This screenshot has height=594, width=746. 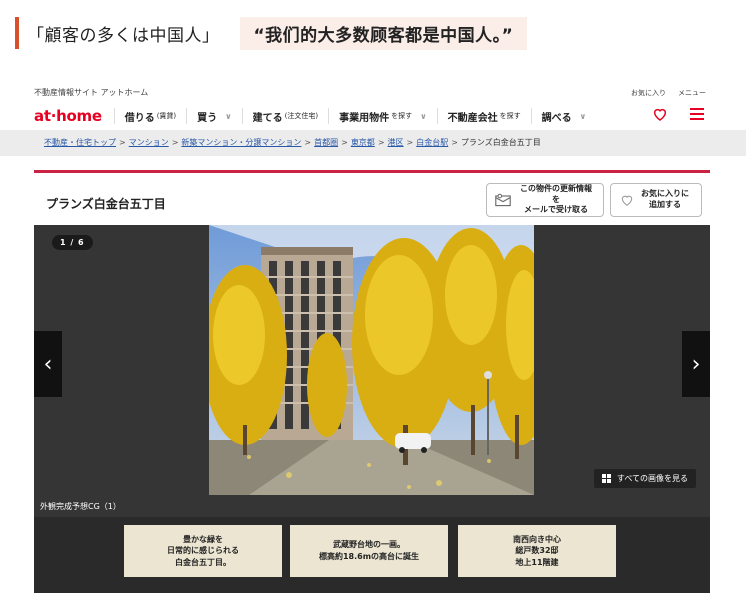 What do you see at coordinates (556, 210) in the screenshot?
I see `email-updates-label-2: メールで受け取る` at bounding box center [556, 210].